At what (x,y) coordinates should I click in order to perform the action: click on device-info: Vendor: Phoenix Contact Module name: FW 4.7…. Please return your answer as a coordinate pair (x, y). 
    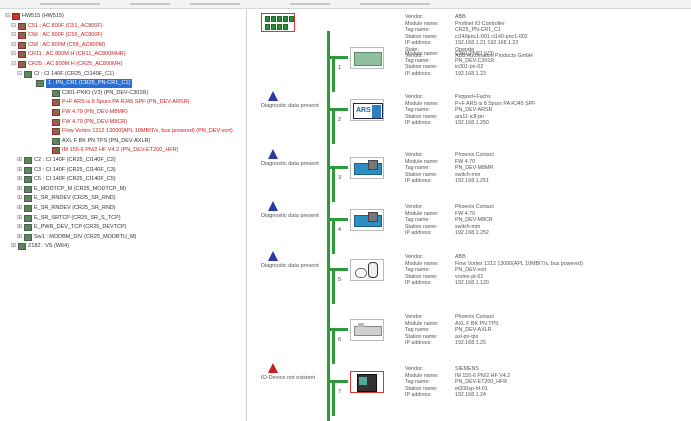
    Looking at the image, I should click on (545, 220).